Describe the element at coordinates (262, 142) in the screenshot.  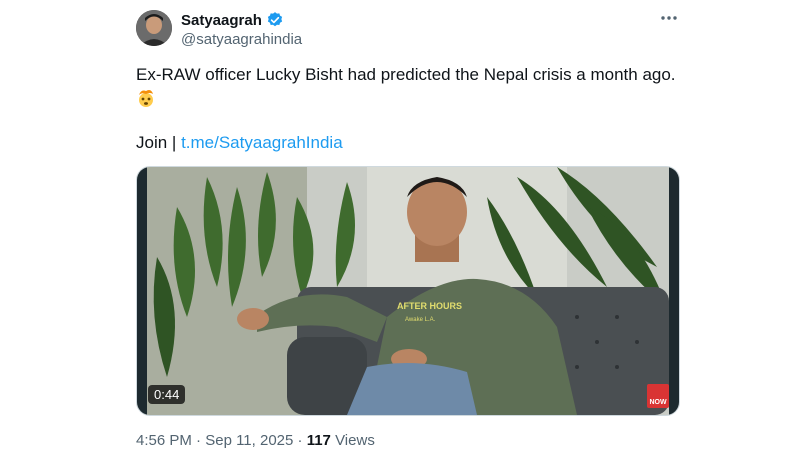
I see `telegram-link: t.me/SatyaagrahIndia` at that location.